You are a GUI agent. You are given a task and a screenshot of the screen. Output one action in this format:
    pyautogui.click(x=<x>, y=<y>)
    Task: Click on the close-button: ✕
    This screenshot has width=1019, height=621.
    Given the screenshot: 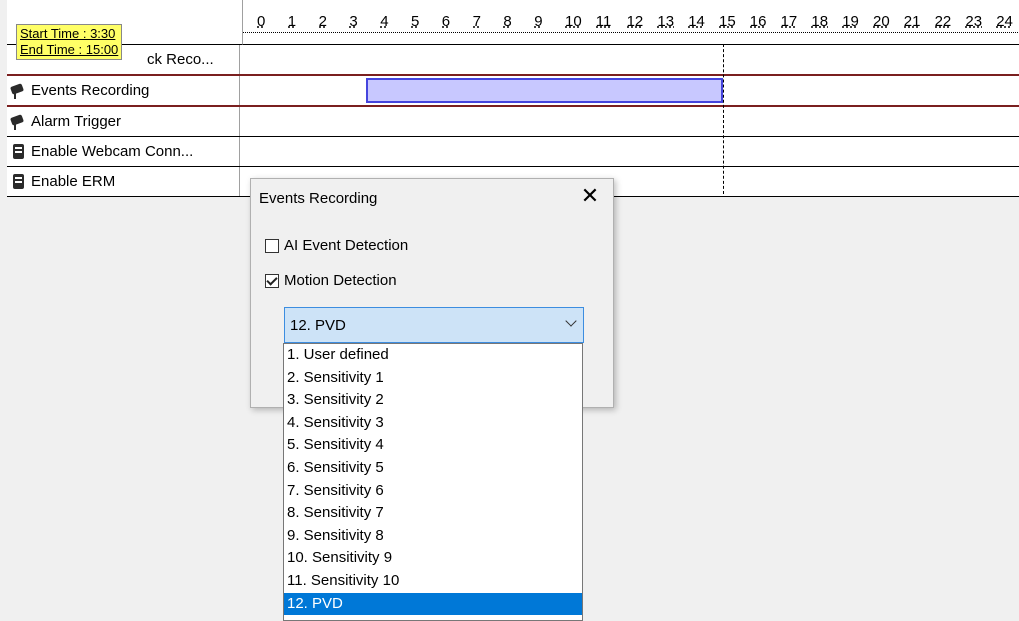 What is the action you would take?
    pyautogui.click(x=590, y=196)
    